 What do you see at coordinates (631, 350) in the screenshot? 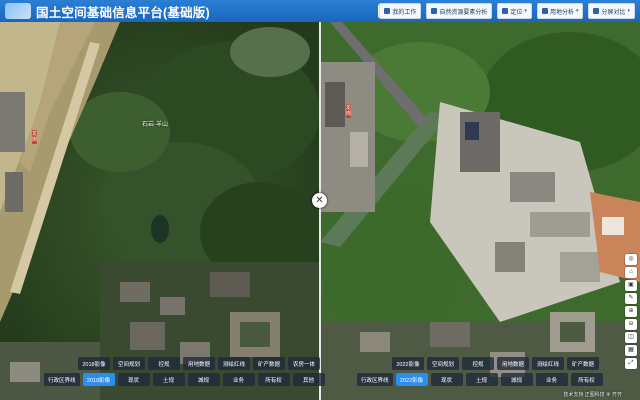
I see `grid-icon: ▦` at bounding box center [631, 350].